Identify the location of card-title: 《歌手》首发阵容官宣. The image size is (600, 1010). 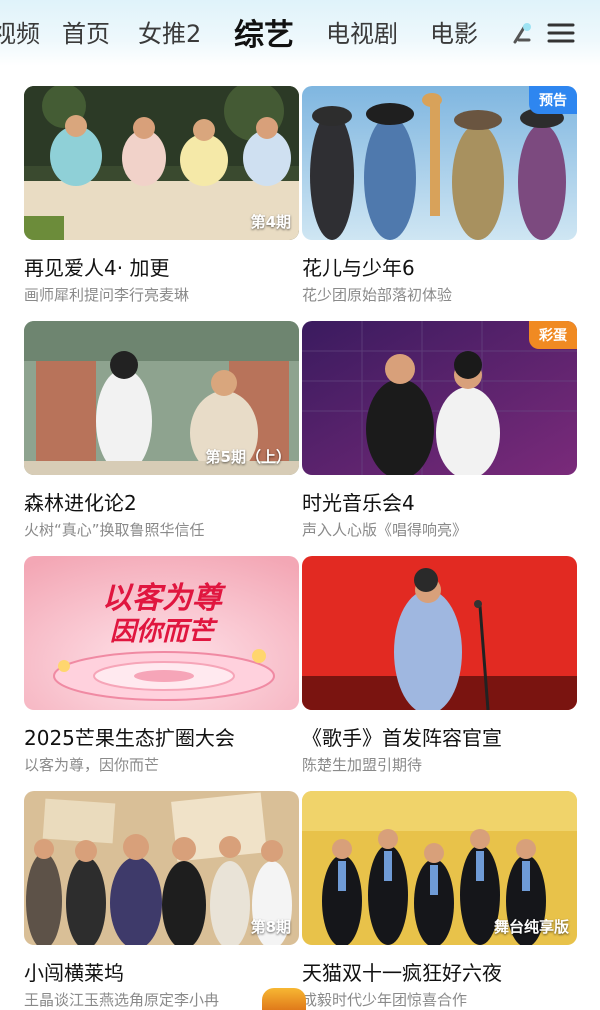
(402, 736).